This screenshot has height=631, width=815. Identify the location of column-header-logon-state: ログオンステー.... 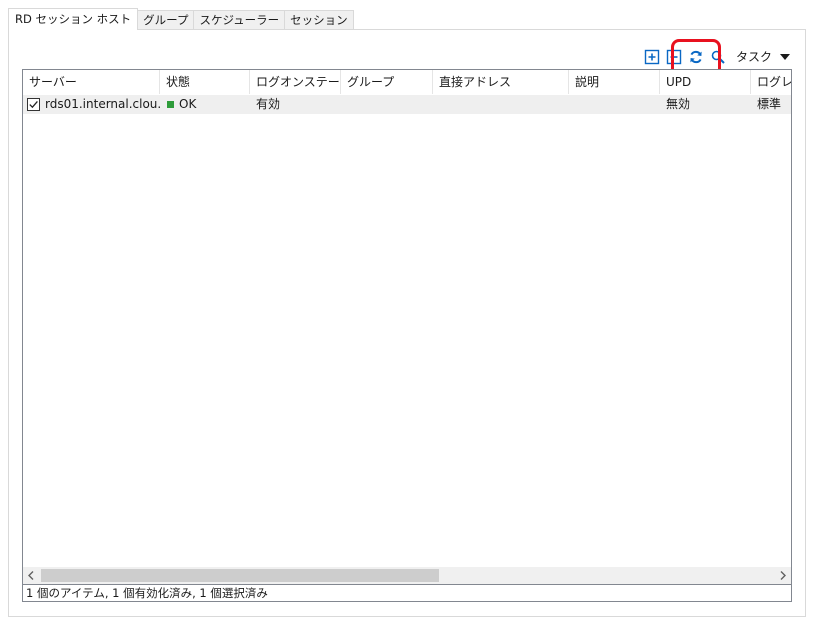
(295, 82).